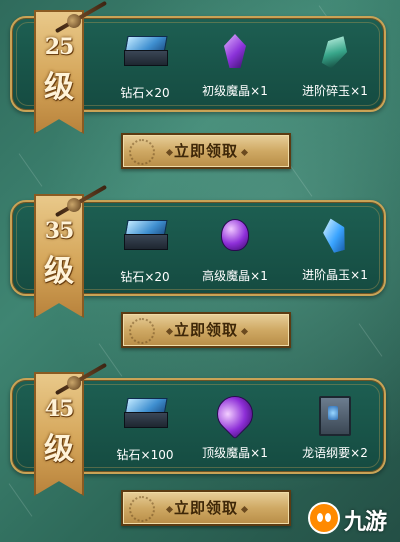  What do you see at coordinates (235, 91) in the screenshot?
I see `reward-label: 初级魔晶×1` at bounding box center [235, 91].